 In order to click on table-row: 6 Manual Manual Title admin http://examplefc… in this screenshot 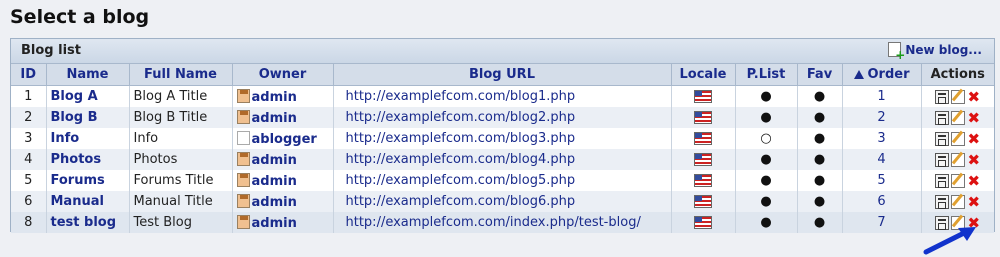, I will do `click(502, 201)`.